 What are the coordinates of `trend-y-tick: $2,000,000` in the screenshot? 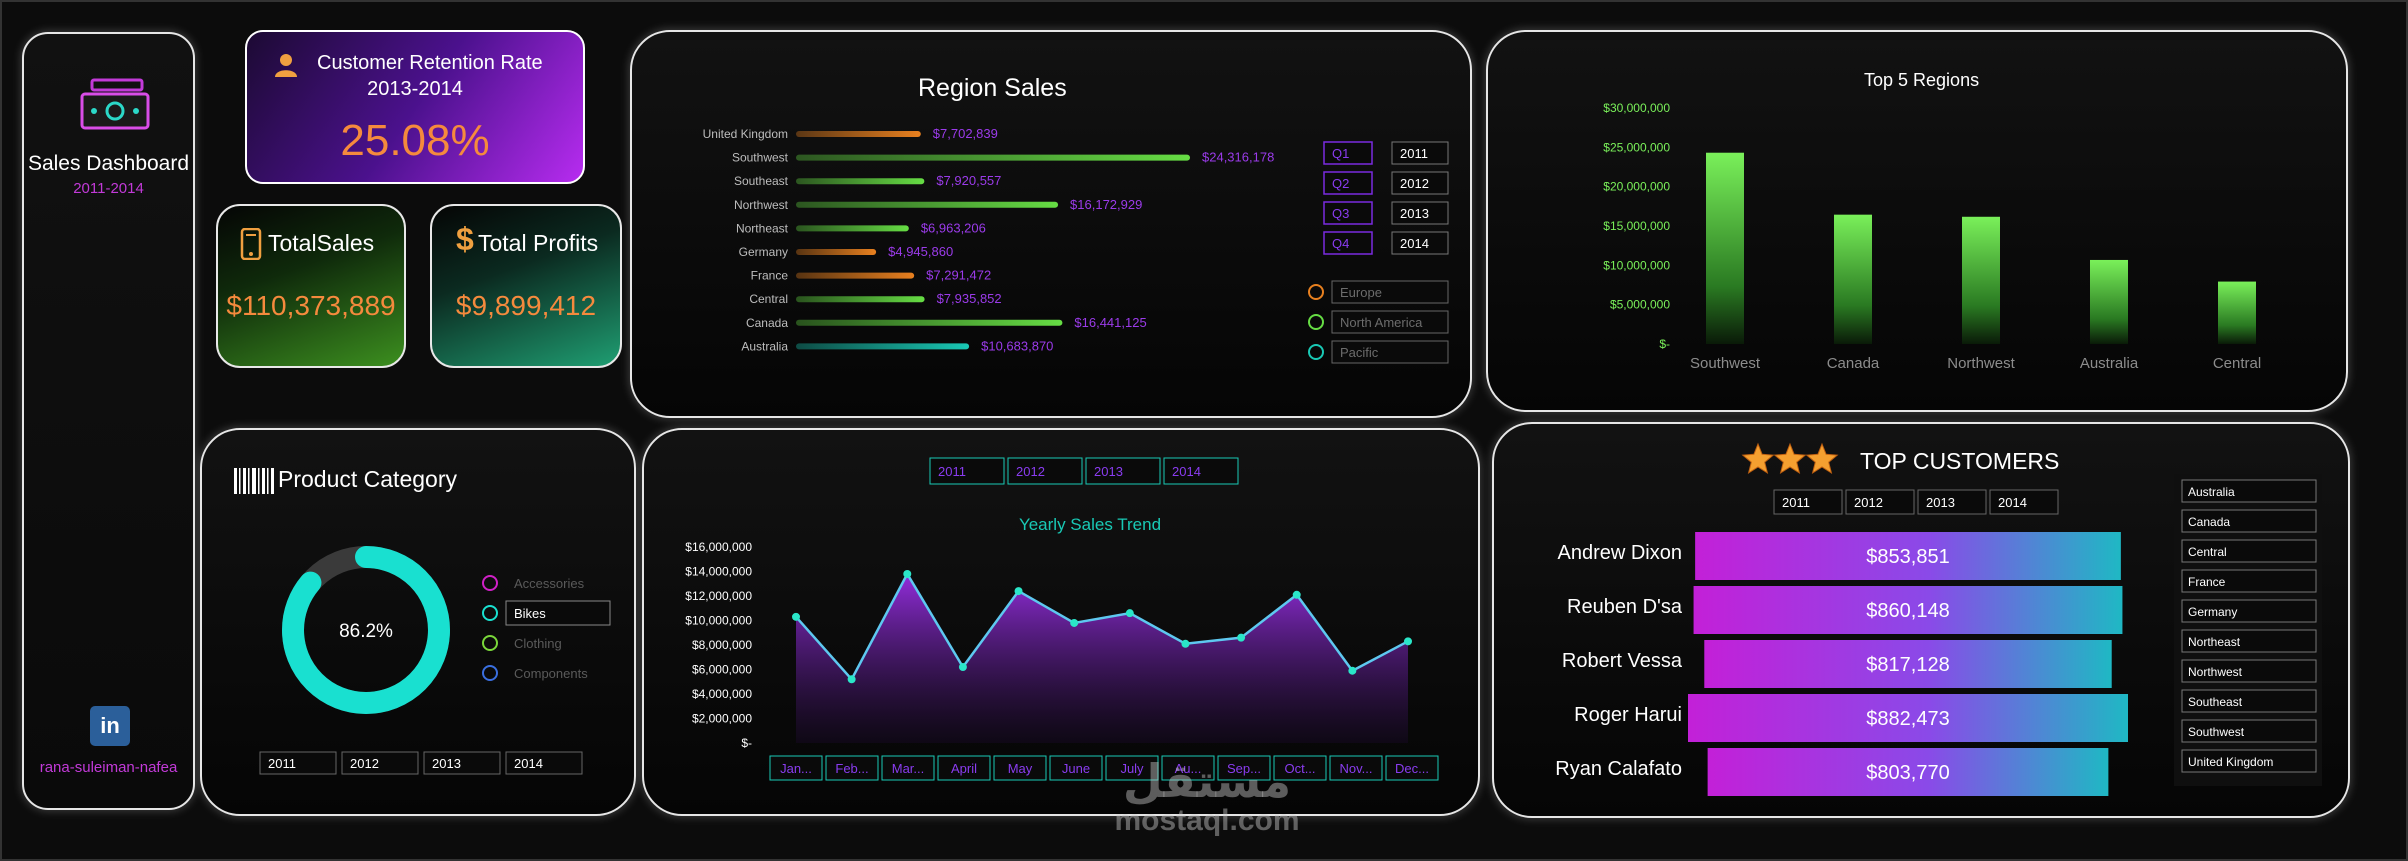 It's located at (722, 719).